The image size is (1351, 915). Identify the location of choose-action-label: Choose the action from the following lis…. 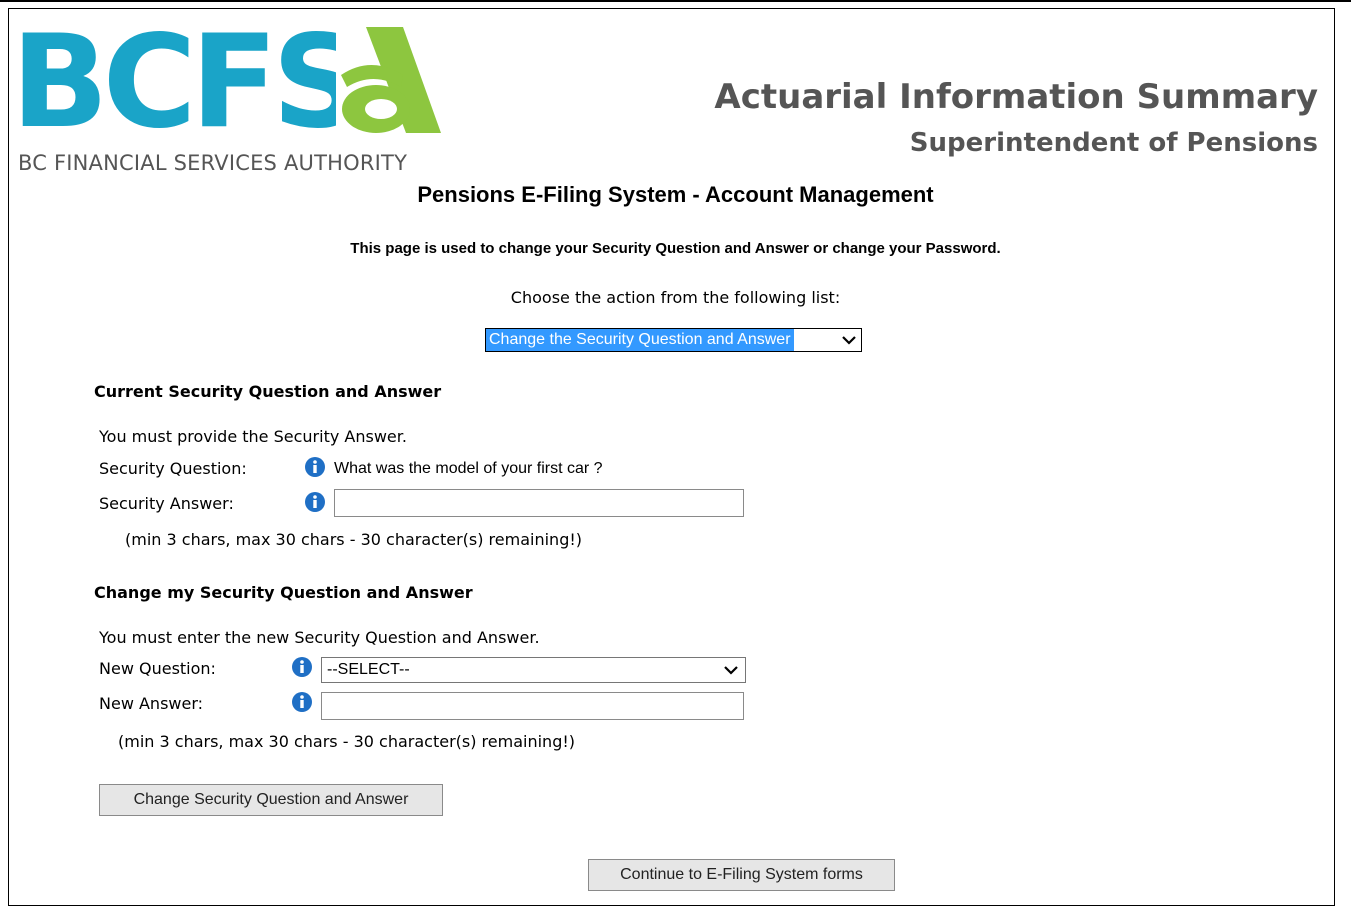
(675, 297).